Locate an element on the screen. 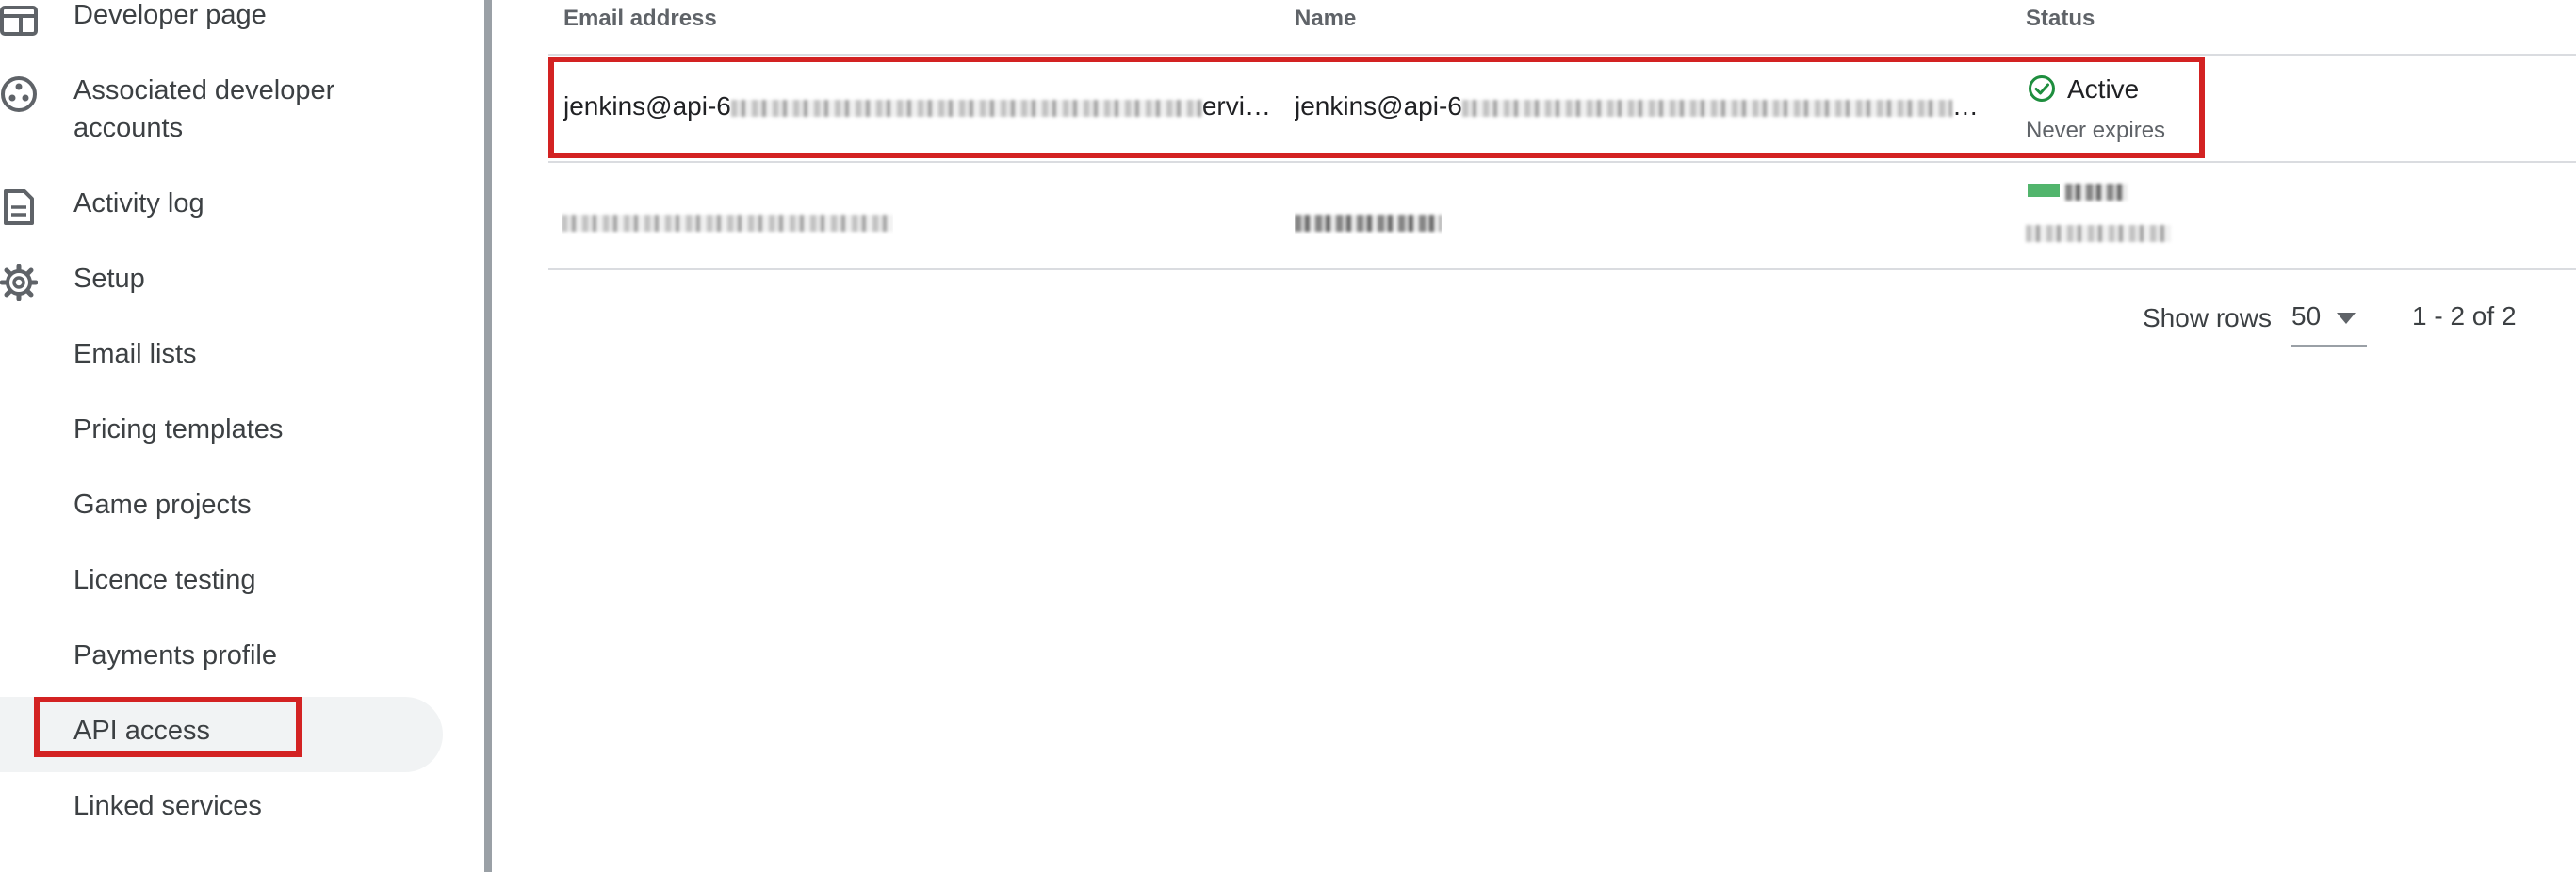 The height and width of the screenshot is (872, 2576). sidebar-item-payments-profile: Payments profile is located at coordinates (221, 659).